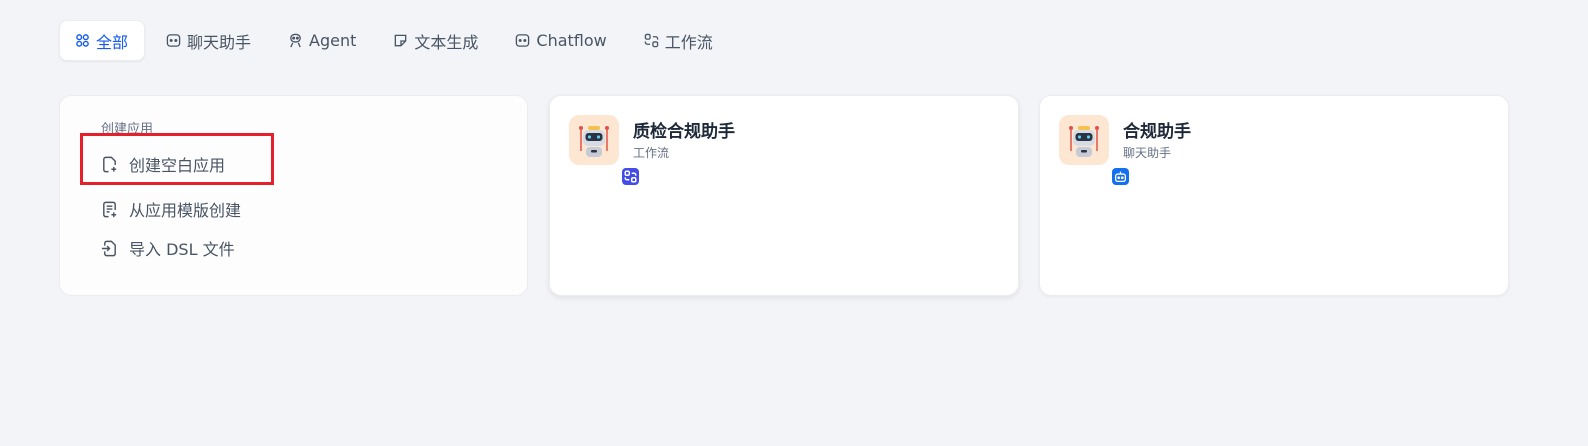 This screenshot has width=1588, height=446. Describe the element at coordinates (112, 42) in the screenshot. I see `tab-label: 全部` at that location.